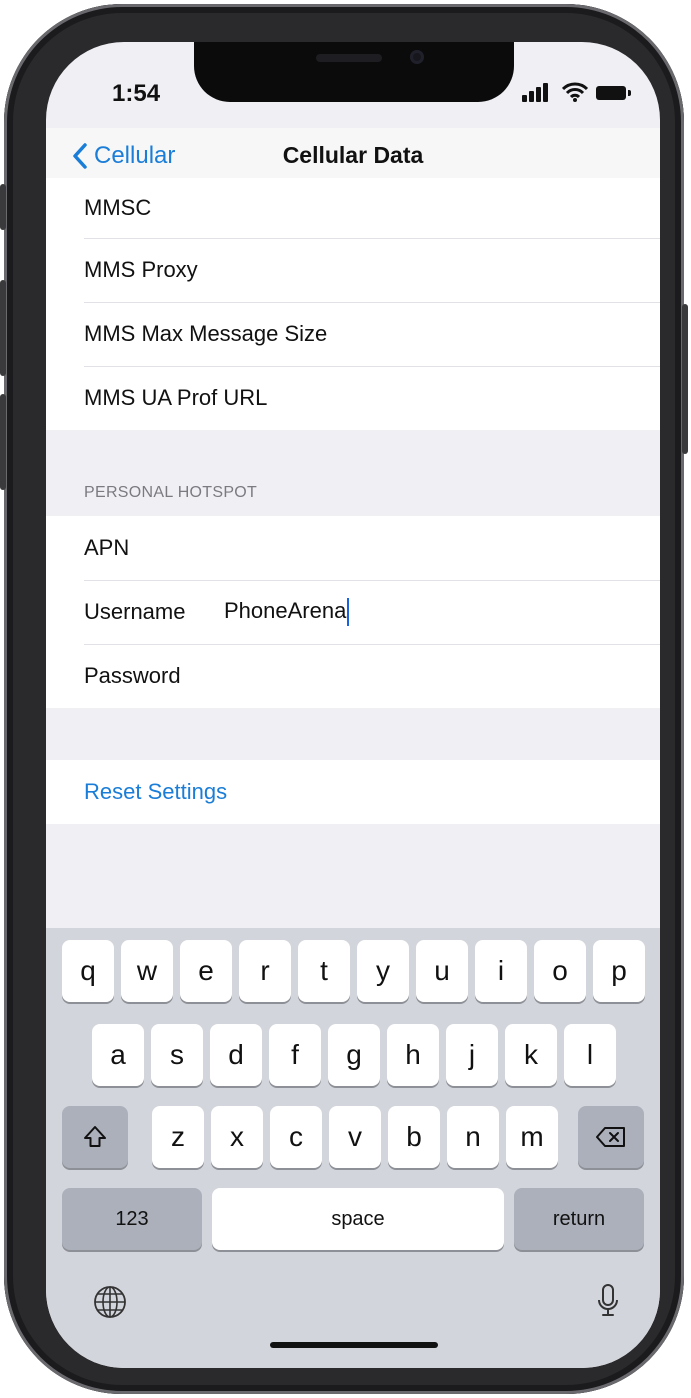  I want to click on username-field: PhoneArena, so click(287, 612).